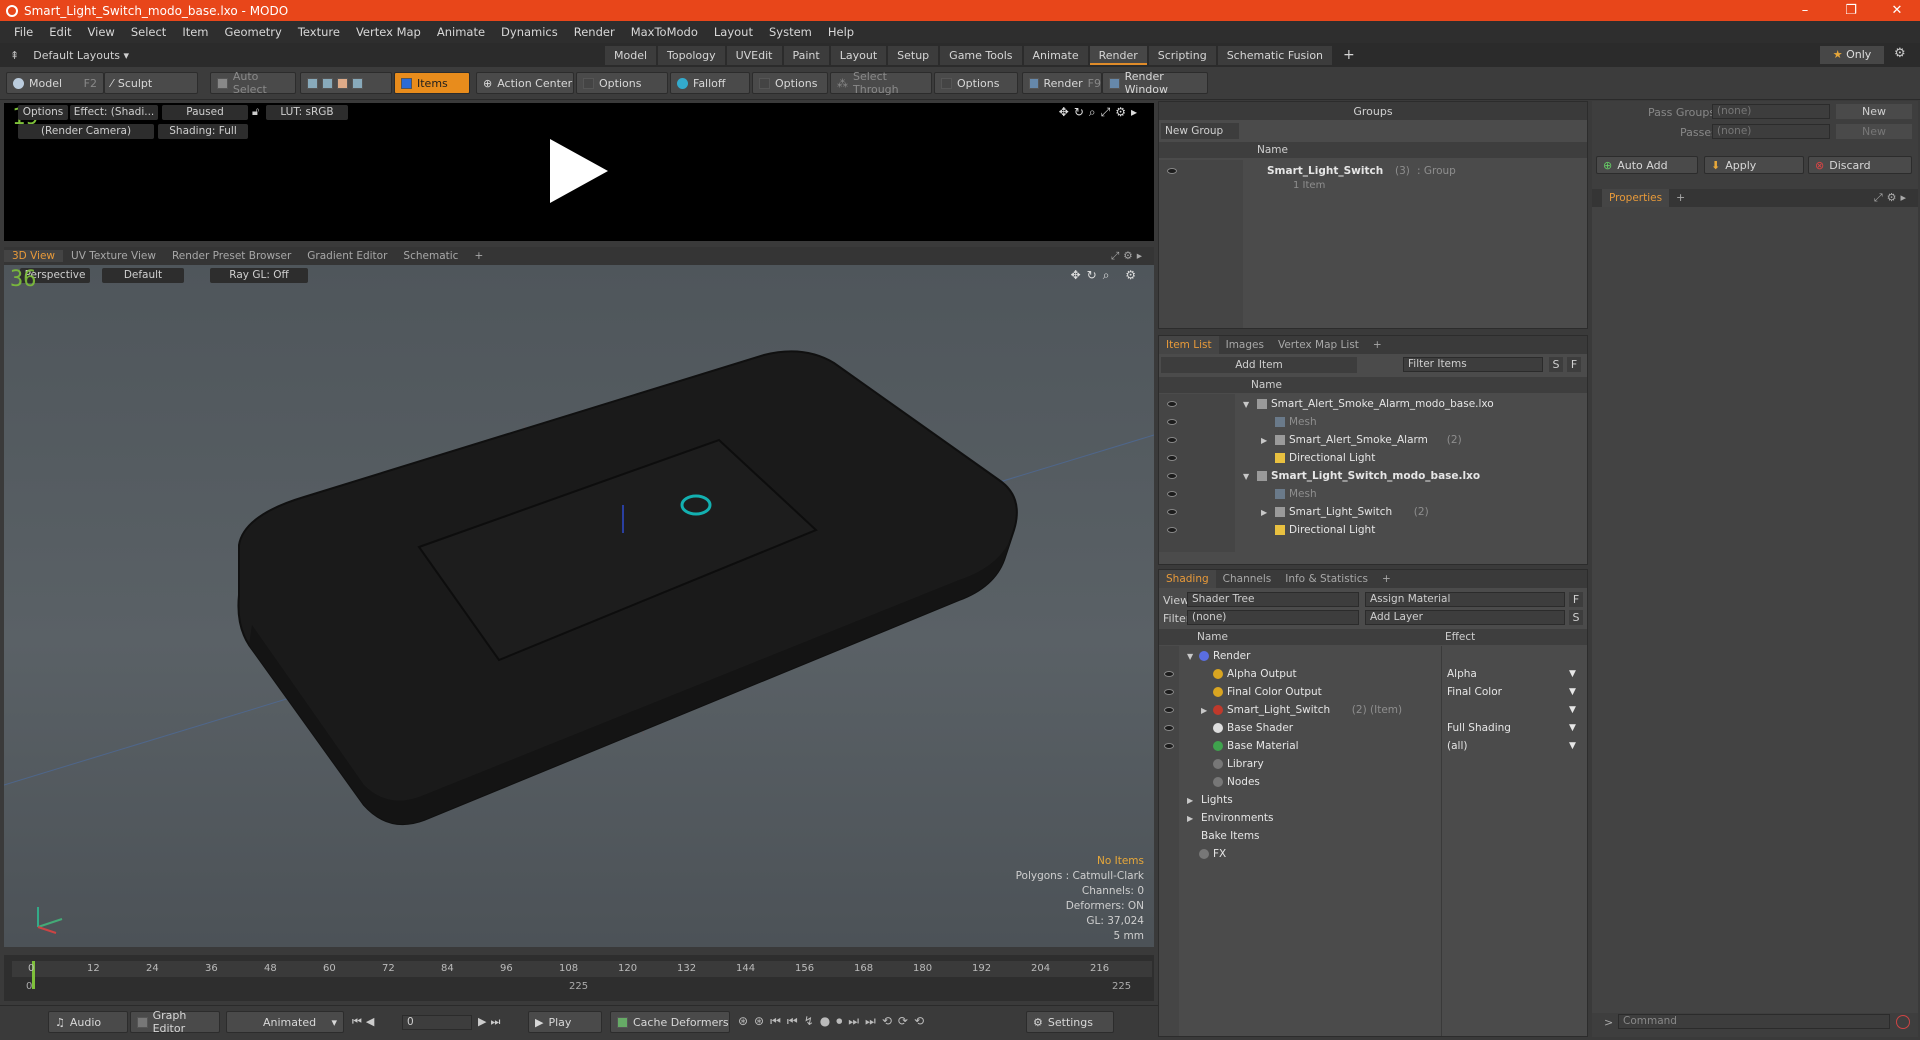 Image resolution: width=1920 pixels, height=1040 pixels. I want to click on animated-dropdown: Animated ▾, so click(285, 1022).